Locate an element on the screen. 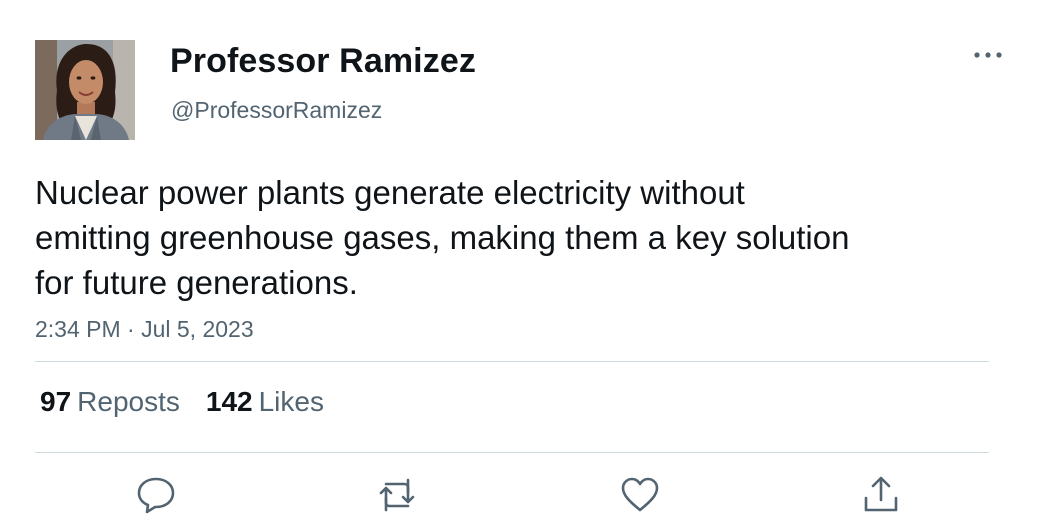 The width and height of the screenshot is (1050, 525). likes-label: Likes is located at coordinates (291, 401).